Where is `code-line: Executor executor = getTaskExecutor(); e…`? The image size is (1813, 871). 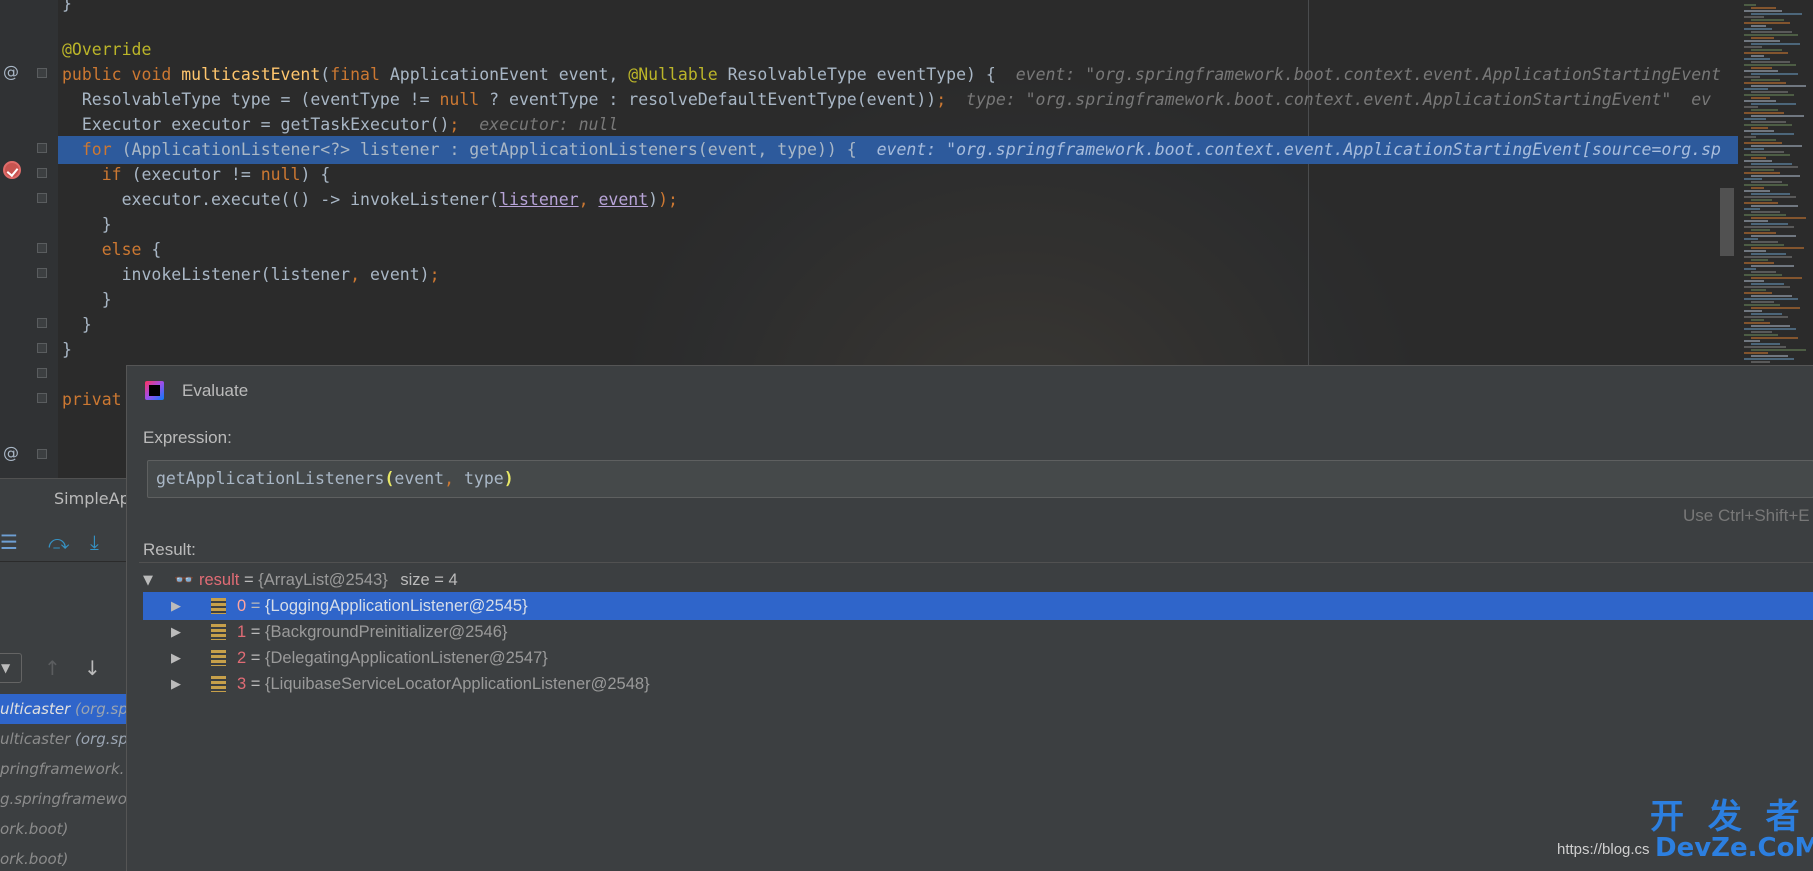
code-line: Executor executor = getTaskExecutor(); e… is located at coordinates (898, 125).